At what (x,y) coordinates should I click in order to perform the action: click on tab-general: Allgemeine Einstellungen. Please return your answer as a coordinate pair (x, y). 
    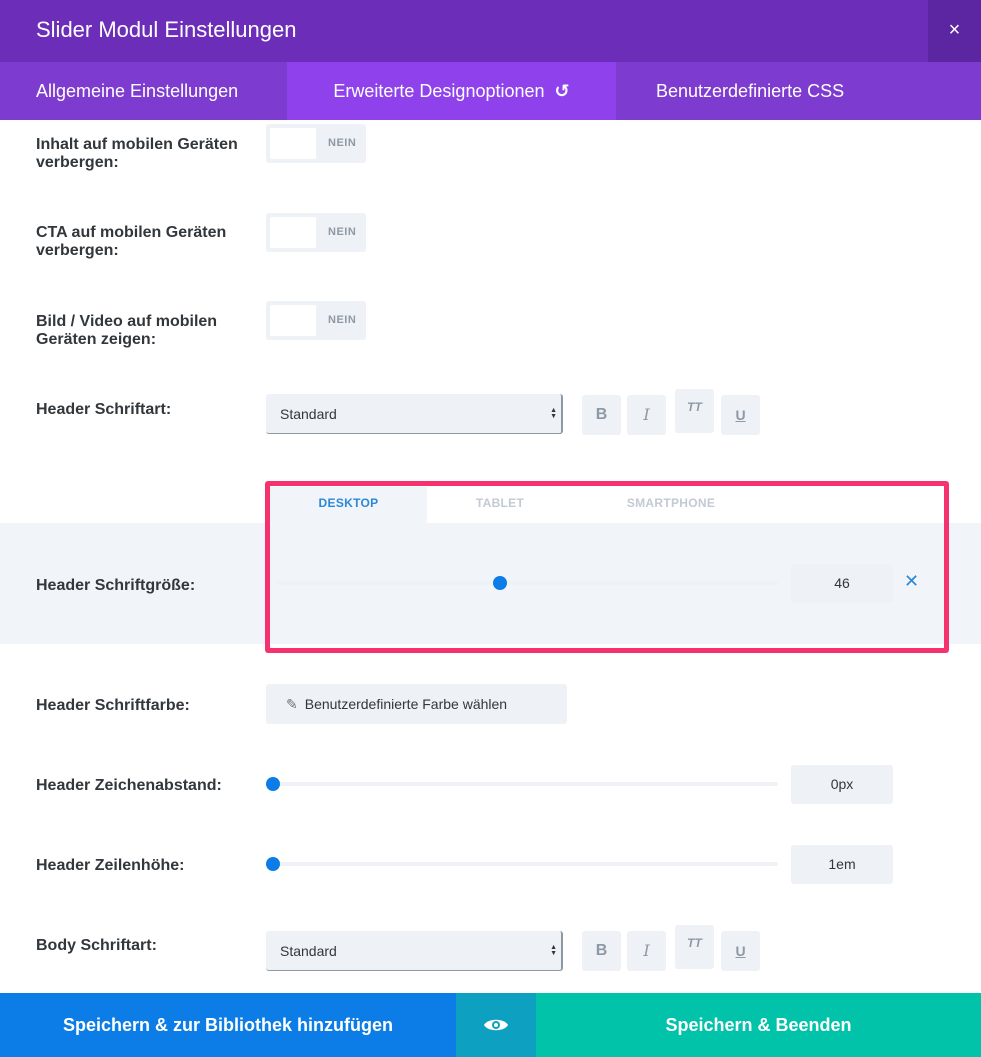
    Looking at the image, I should click on (143, 91).